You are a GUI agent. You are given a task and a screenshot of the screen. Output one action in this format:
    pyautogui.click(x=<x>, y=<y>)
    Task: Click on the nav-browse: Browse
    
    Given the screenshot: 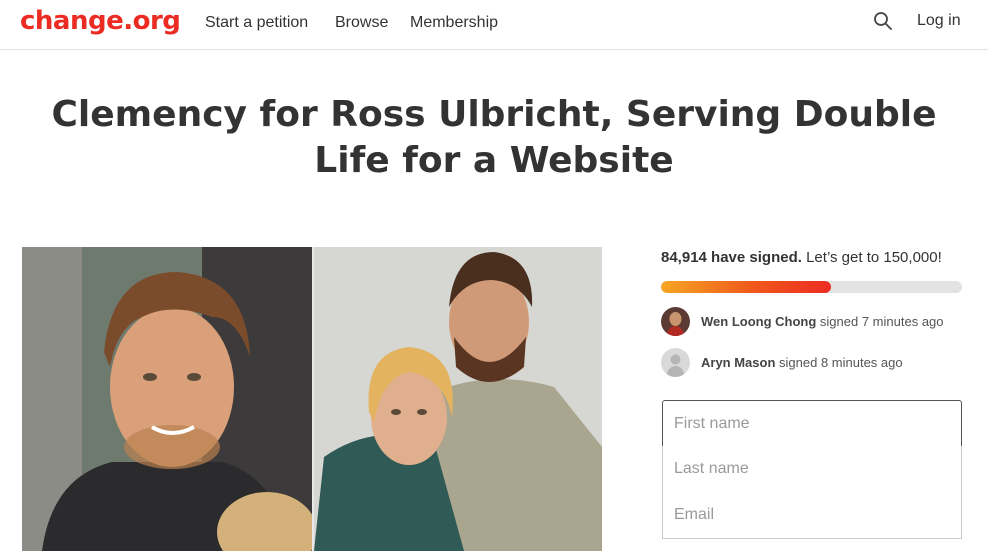 What is the action you would take?
    pyautogui.click(x=361, y=23)
    